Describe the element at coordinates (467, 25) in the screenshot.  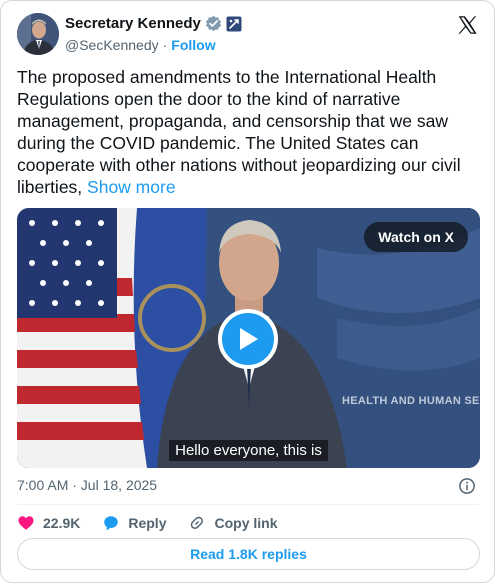
I see `x-logo-icon` at that location.